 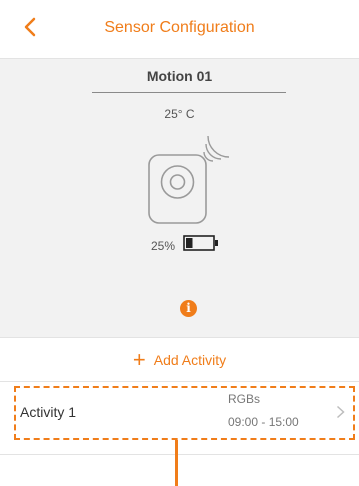 What do you see at coordinates (163, 245) in the screenshot?
I see `battery-percentage: 25%` at bounding box center [163, 245].